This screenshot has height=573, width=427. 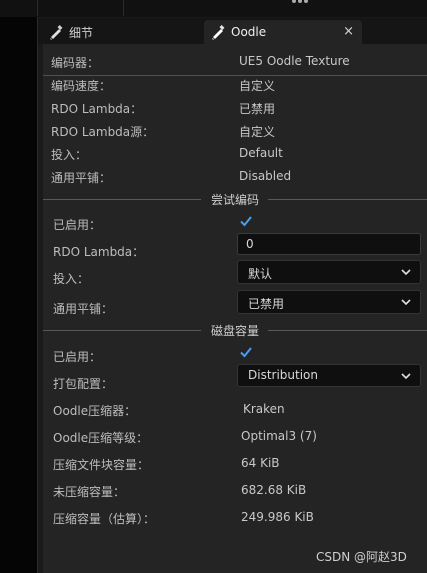 I want to click on try-tiling-label: 通用平铺：, so click(x=83, y=309).